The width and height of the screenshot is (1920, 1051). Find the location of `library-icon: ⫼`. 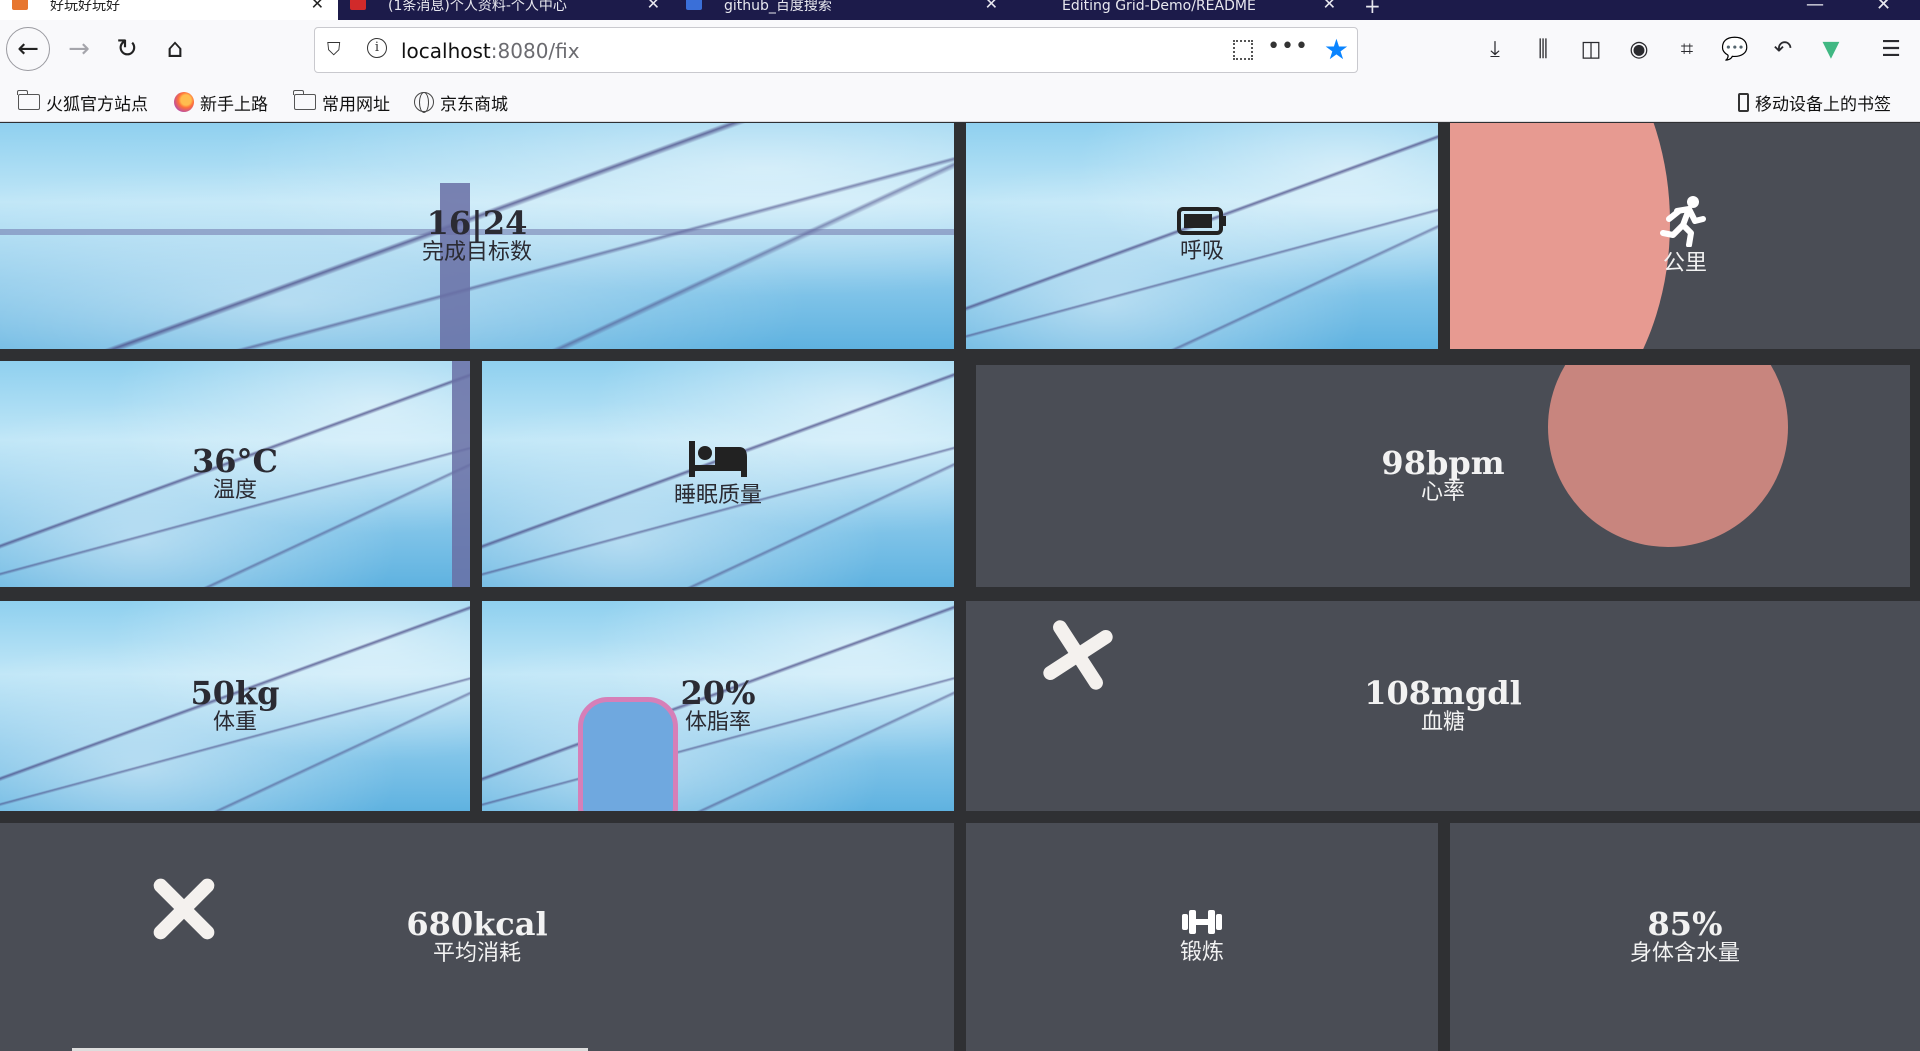

library-icon: ⫼ is located at coordinates (1543, 49).